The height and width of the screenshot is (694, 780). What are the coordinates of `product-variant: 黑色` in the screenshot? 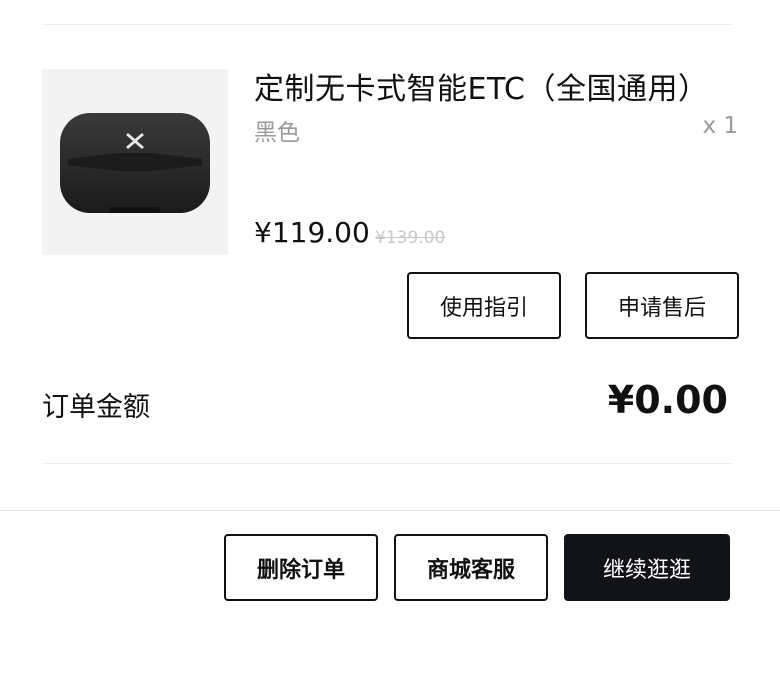 It's located at (277, 133).